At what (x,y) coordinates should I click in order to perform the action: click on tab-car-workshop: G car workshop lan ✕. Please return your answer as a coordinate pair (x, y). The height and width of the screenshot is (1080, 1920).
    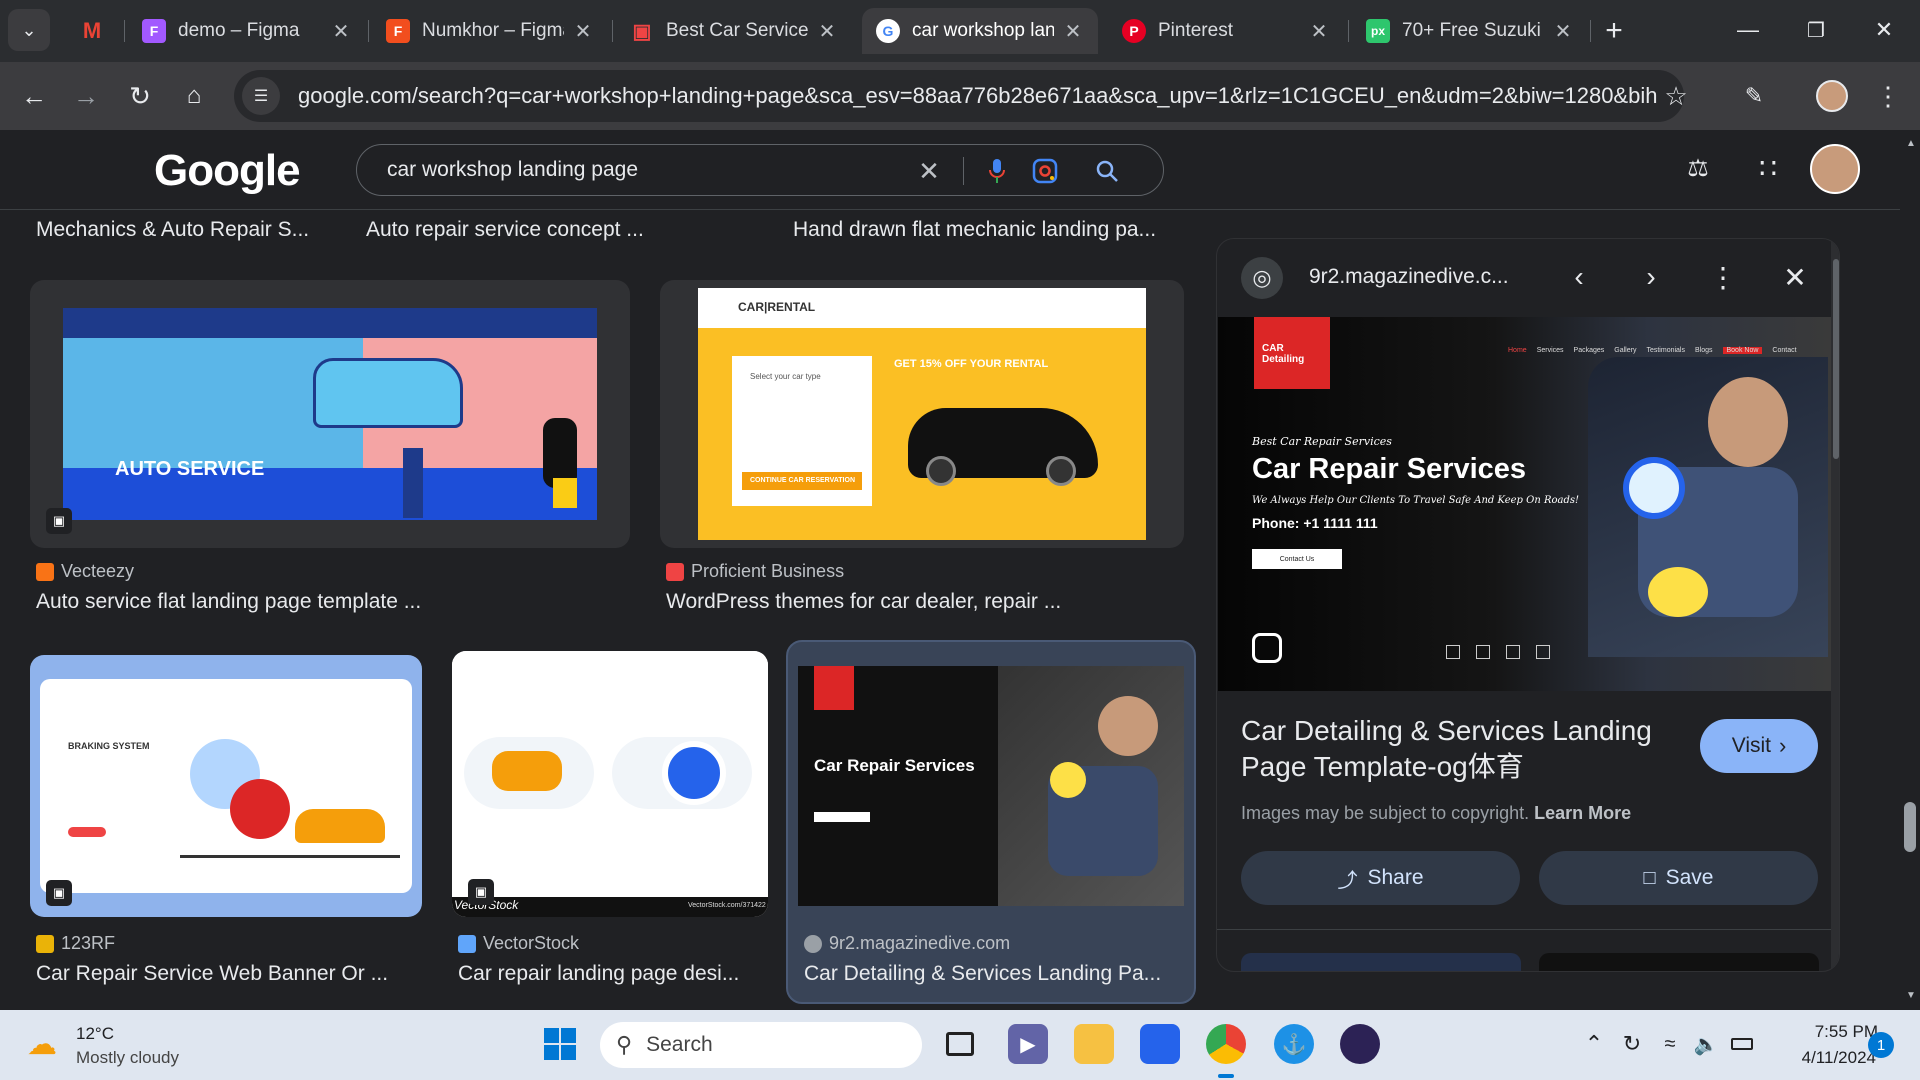
    Looking at the image, I should click on (980, 31).